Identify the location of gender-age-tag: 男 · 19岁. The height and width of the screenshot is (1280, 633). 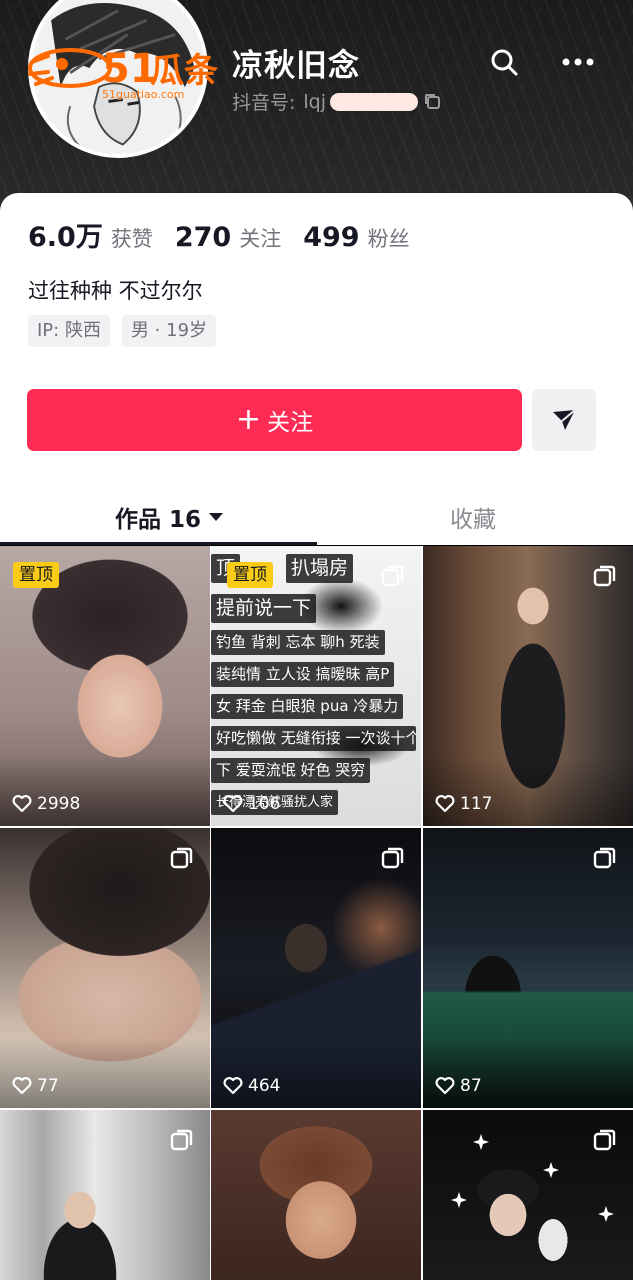
(169, 331).